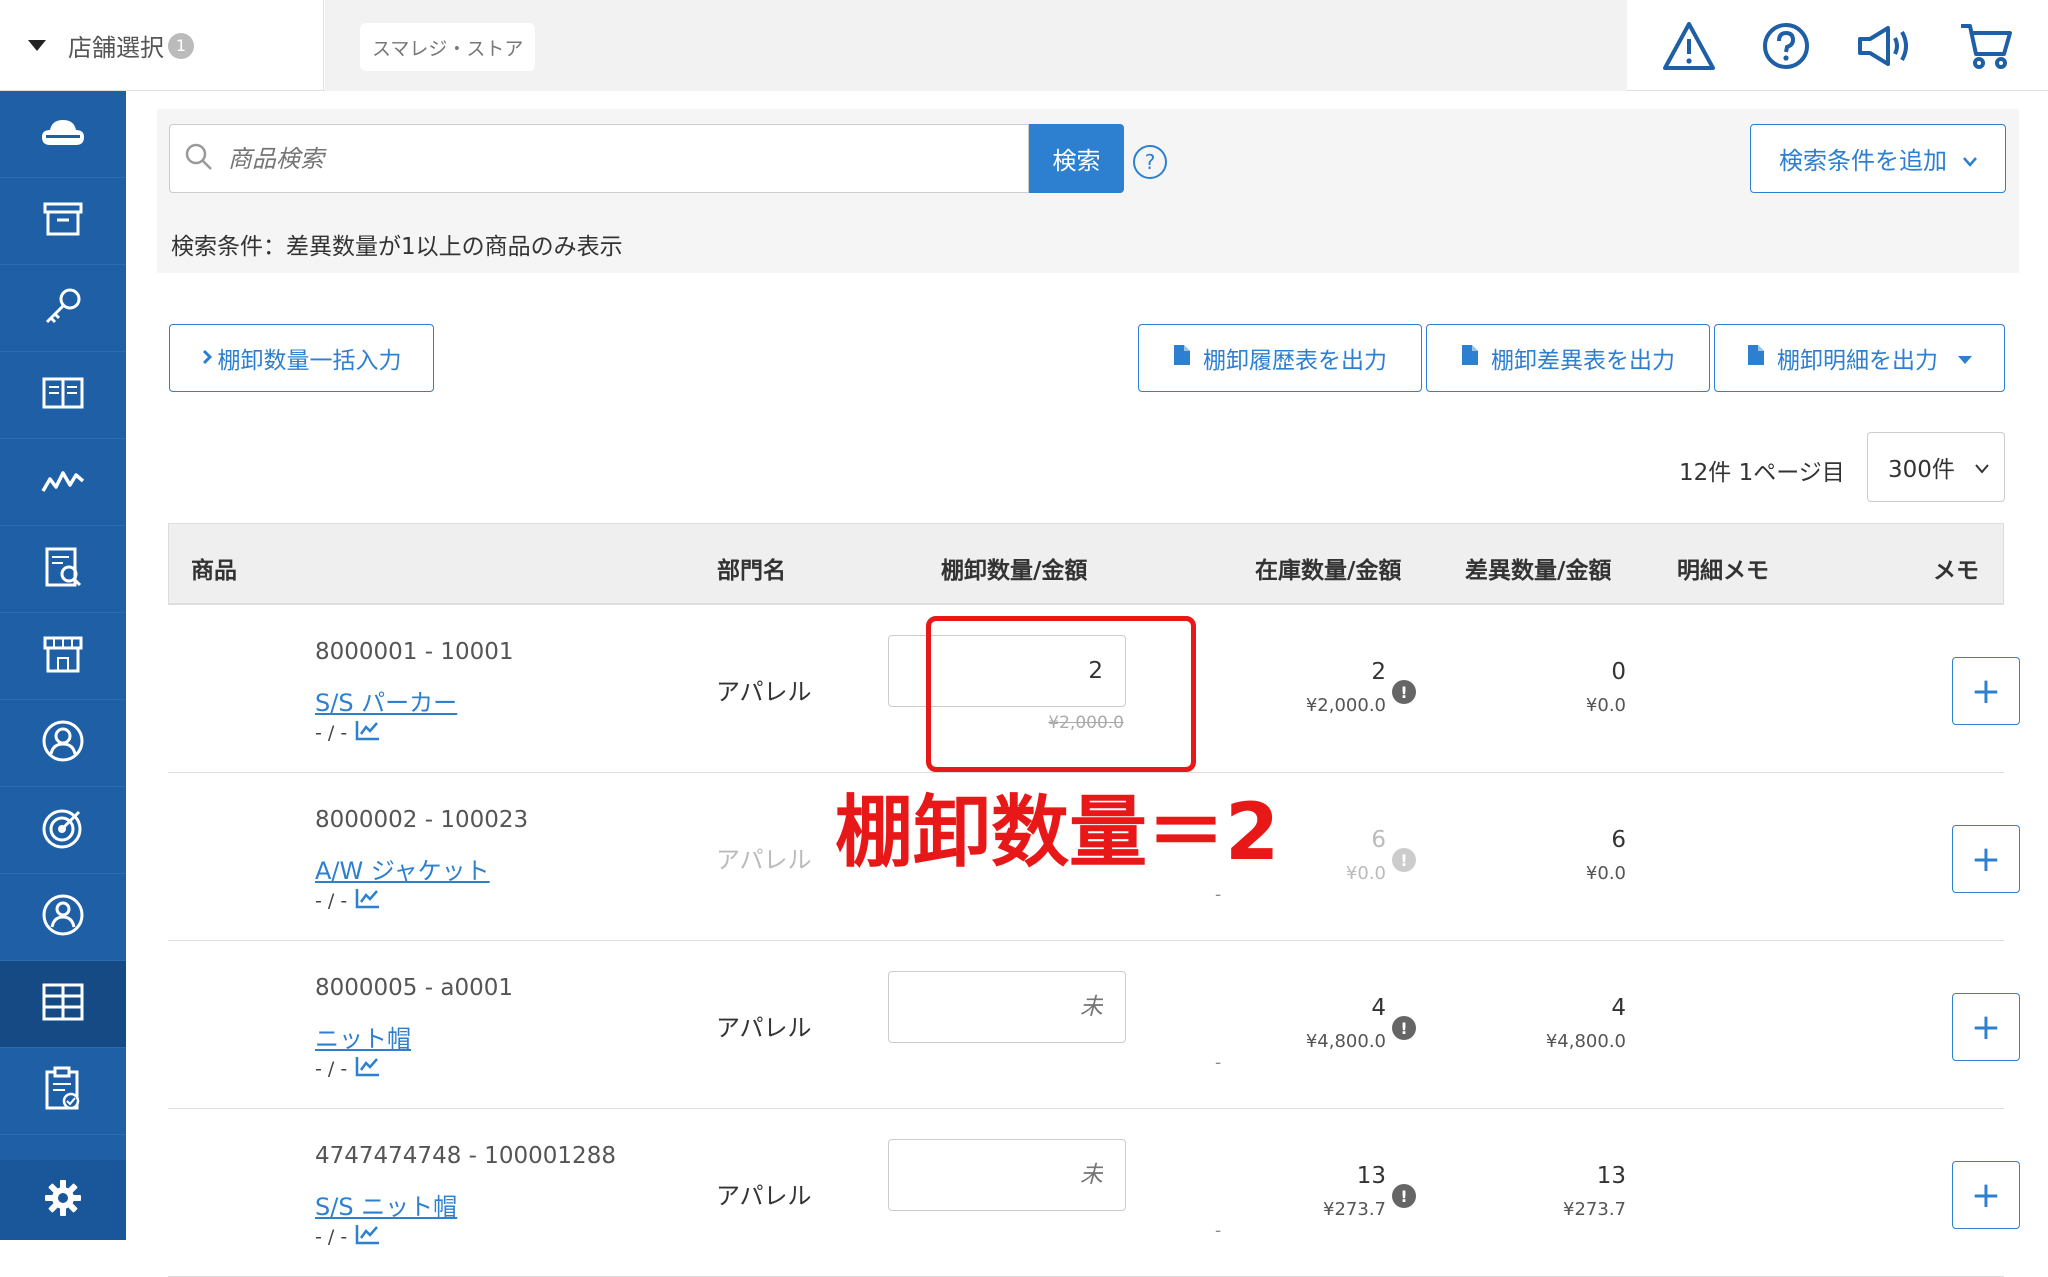 Image resolution: width=2048 pixels, height=1277 pixels. Describe the element at coordinates (1063, 833) in the screenshot. I see `annotation-text: 棚卸数量＝2` at that location.